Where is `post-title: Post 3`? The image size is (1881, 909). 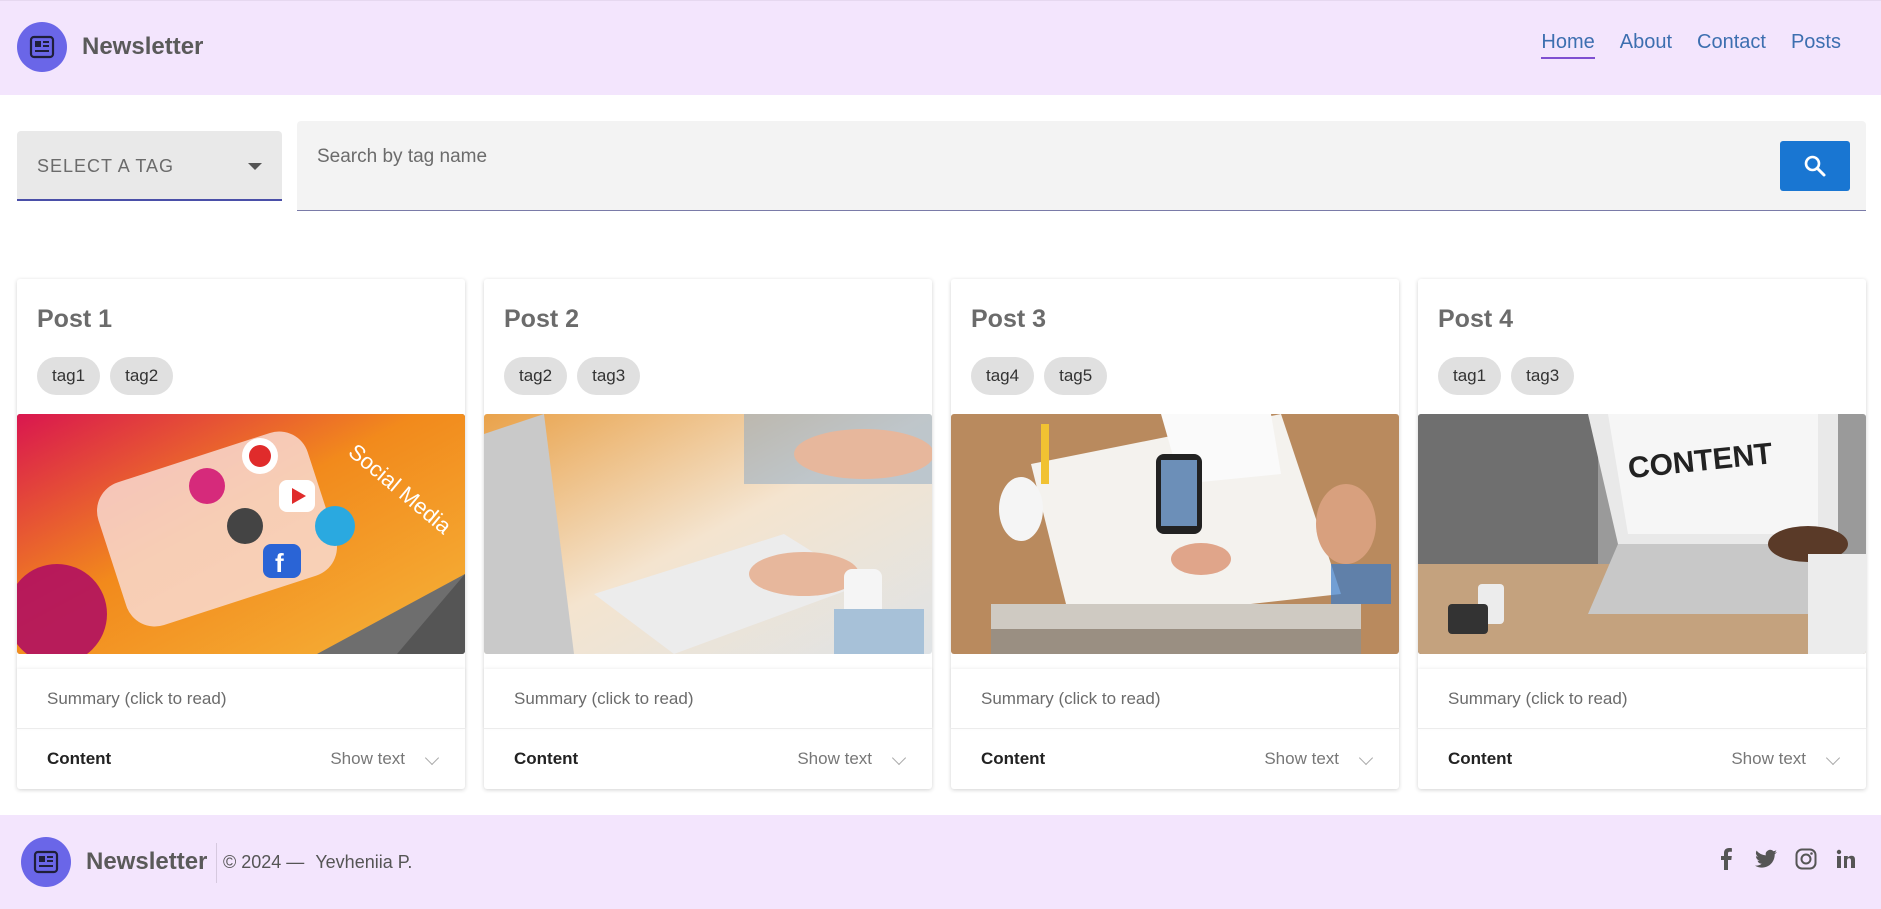
post-title: Post 3 is located at coordinates (1009, 319).